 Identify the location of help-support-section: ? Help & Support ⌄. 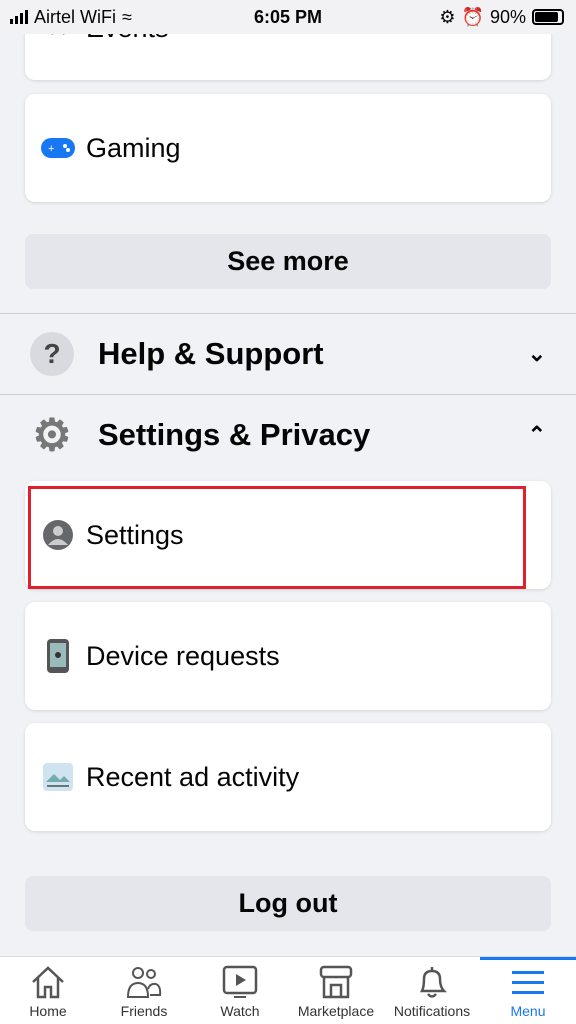
(288, 354).